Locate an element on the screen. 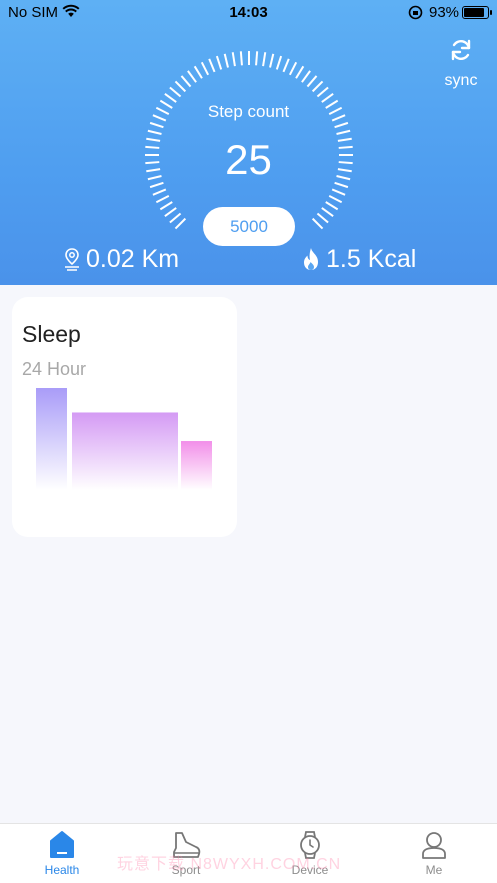 The image size is (497, 883). watermark: 玩意下载 N8WYXH.COM.CN is located at coordinates (229, 864).